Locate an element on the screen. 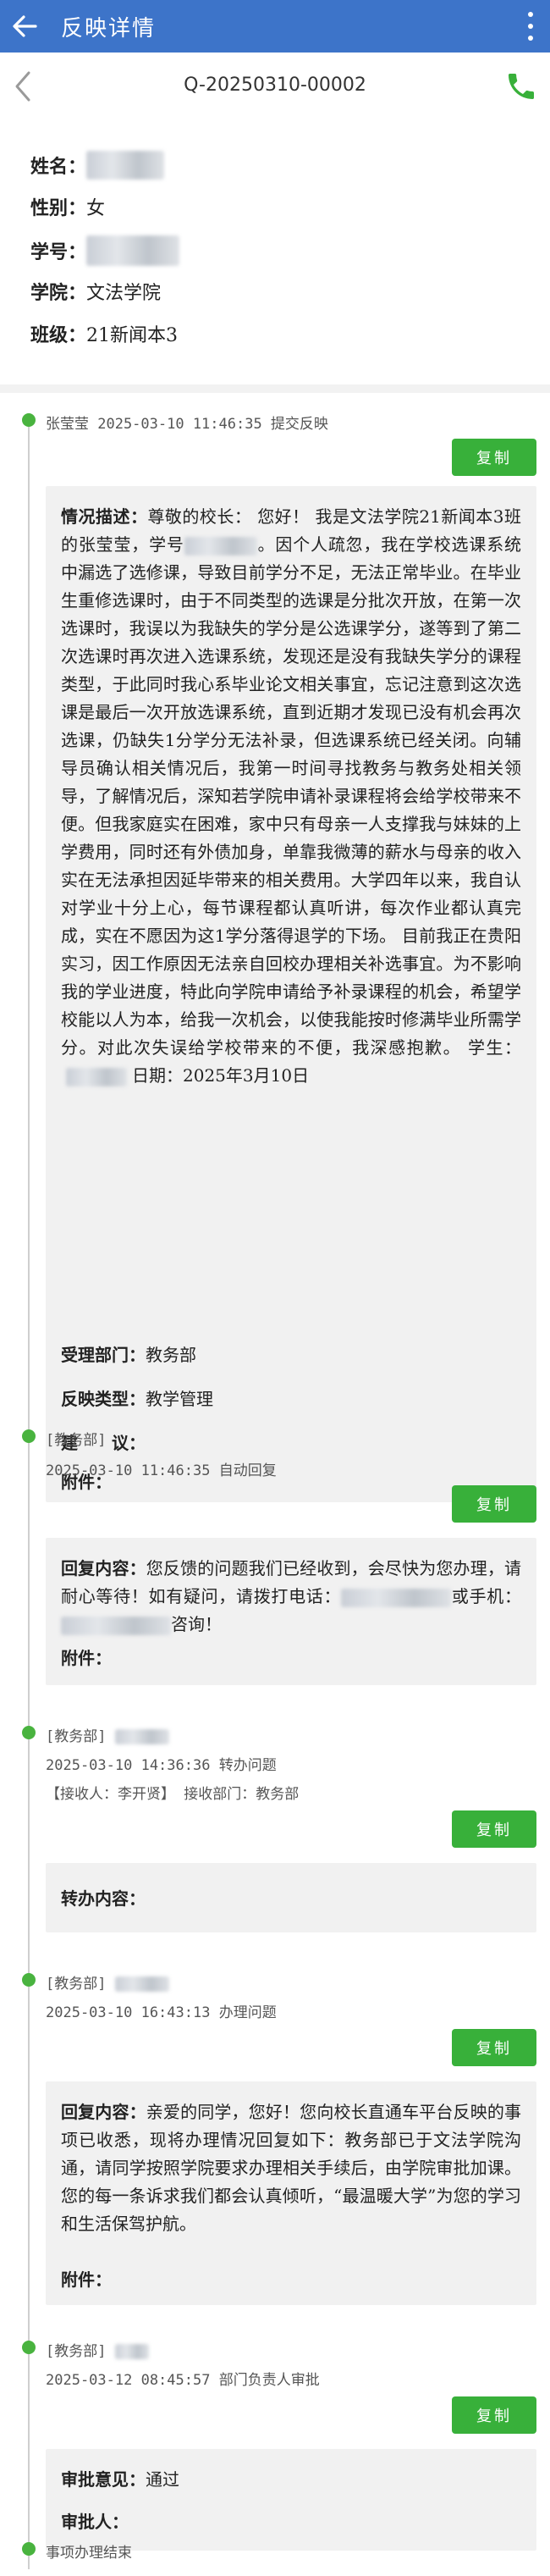 The width and height of the screenshot is (550, 2576). app-bar: 反映详情 is located at coordinates (275, 26).